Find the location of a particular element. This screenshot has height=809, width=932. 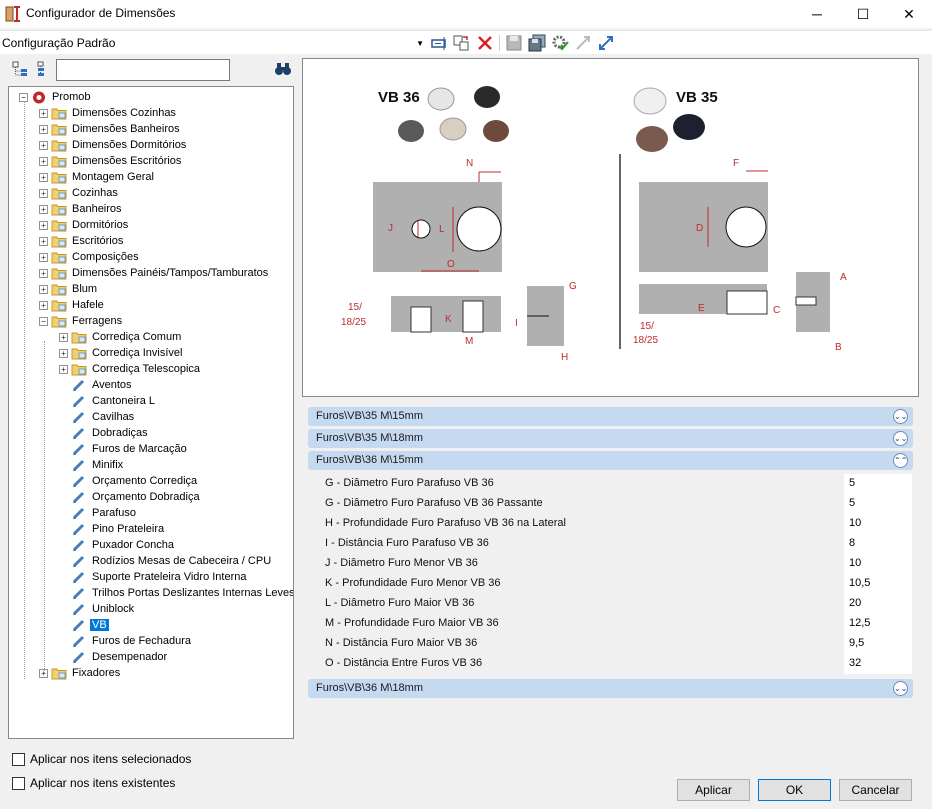

apply-selected-option: Aplicar nos itens selecionados is located at coordinates (101, 759).